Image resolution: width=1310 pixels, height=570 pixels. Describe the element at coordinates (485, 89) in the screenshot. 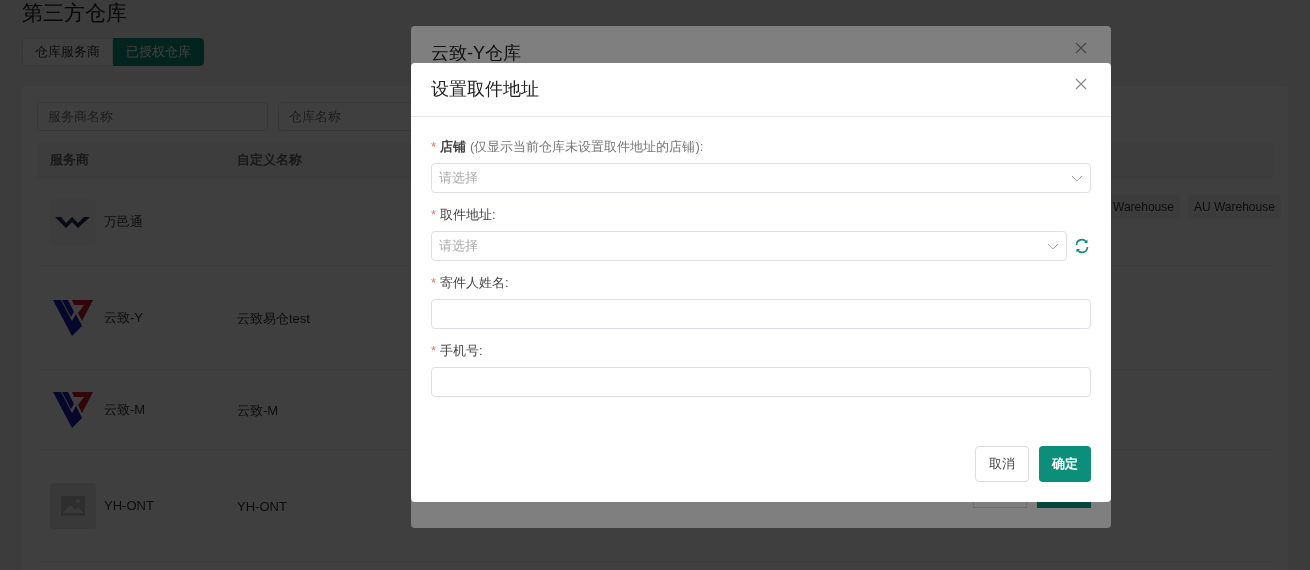

I see `dialog-title: 设置取件地址` at that location.